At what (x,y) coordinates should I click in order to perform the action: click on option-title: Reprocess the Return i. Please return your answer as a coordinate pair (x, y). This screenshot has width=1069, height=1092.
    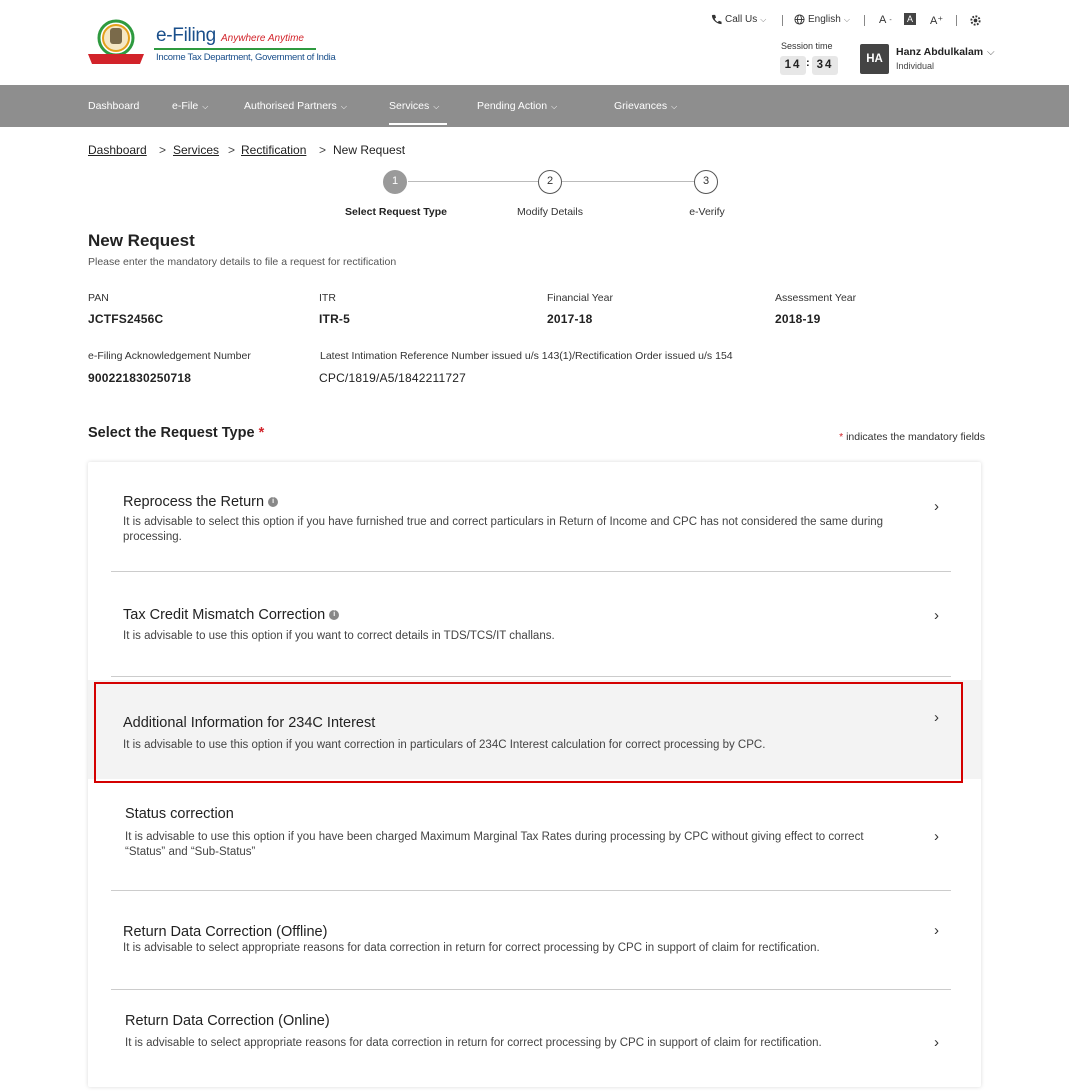
    Looking at the image, I should click on (201, 502).